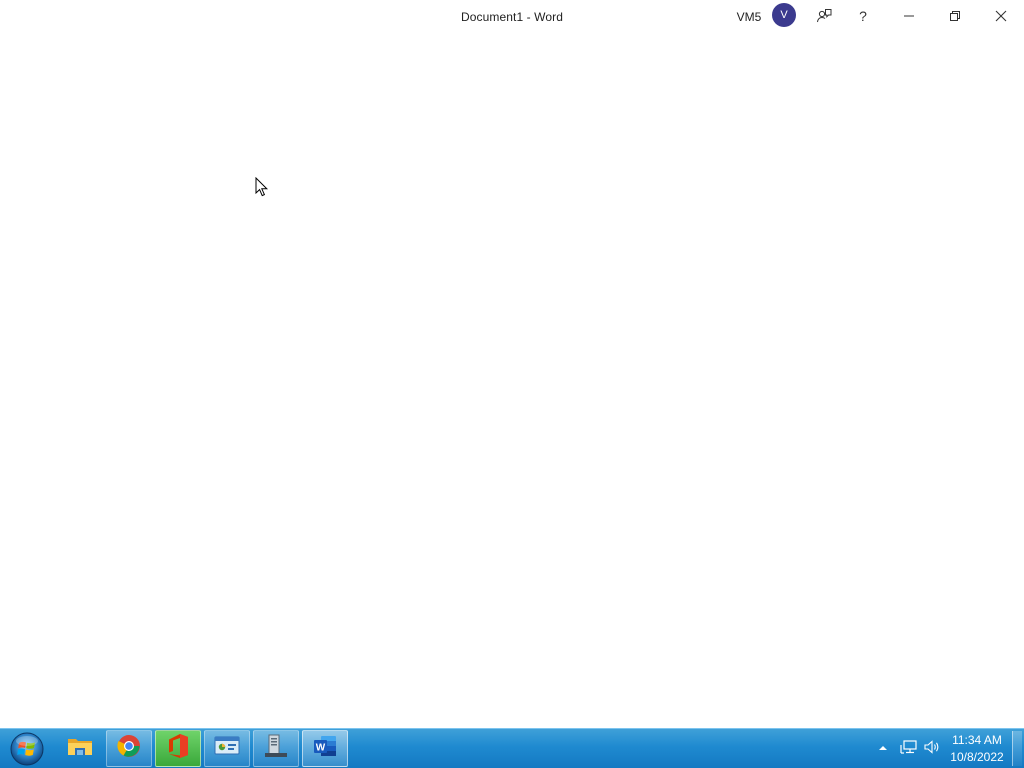 The height and width of the screenshot is (768, 1024). What do you see at coordinates (977, 740) in the screenshot?
I see `clock-time: 11:34 AM` at bounding box center [977, 740].